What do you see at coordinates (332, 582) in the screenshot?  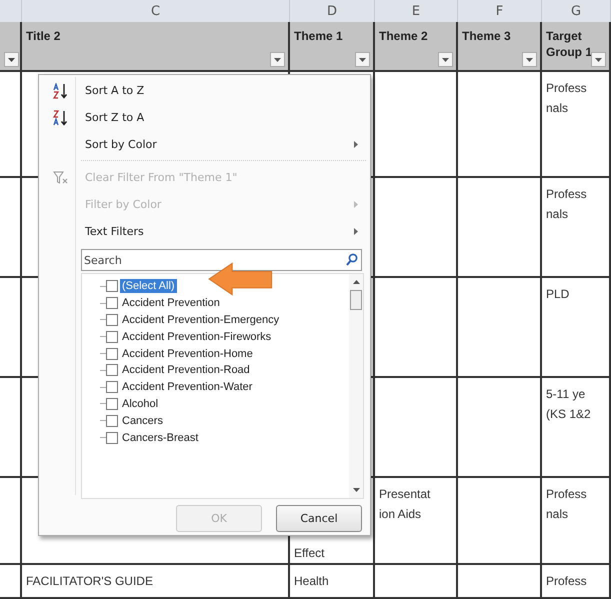 I see `table-cell: Health` at bounding box center [332, 582].